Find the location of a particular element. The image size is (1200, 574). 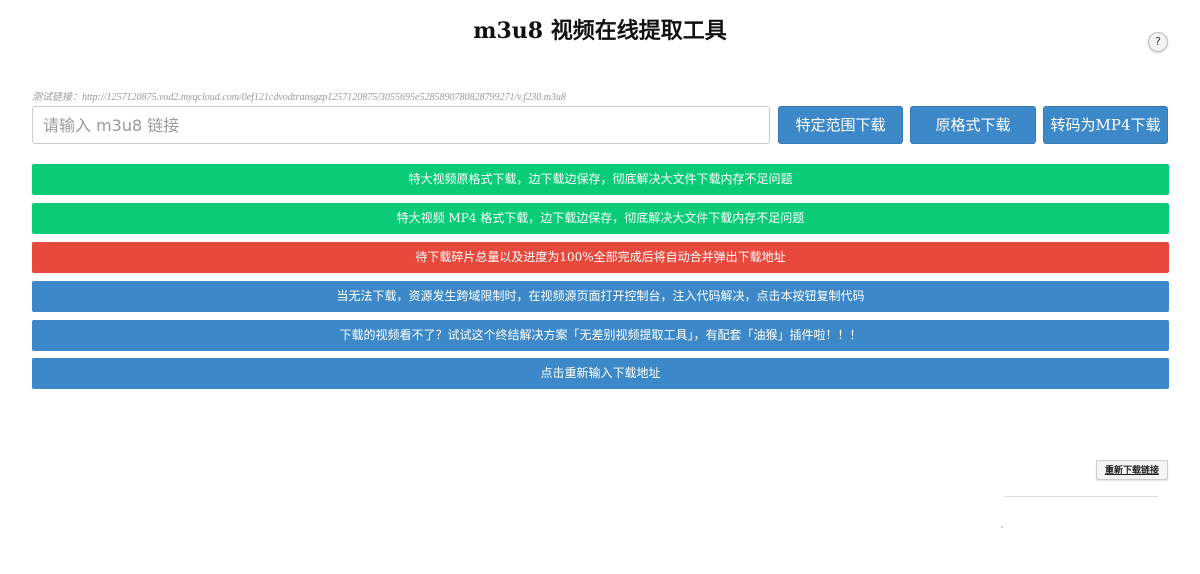

divider is located at coordinates (1081, 496).